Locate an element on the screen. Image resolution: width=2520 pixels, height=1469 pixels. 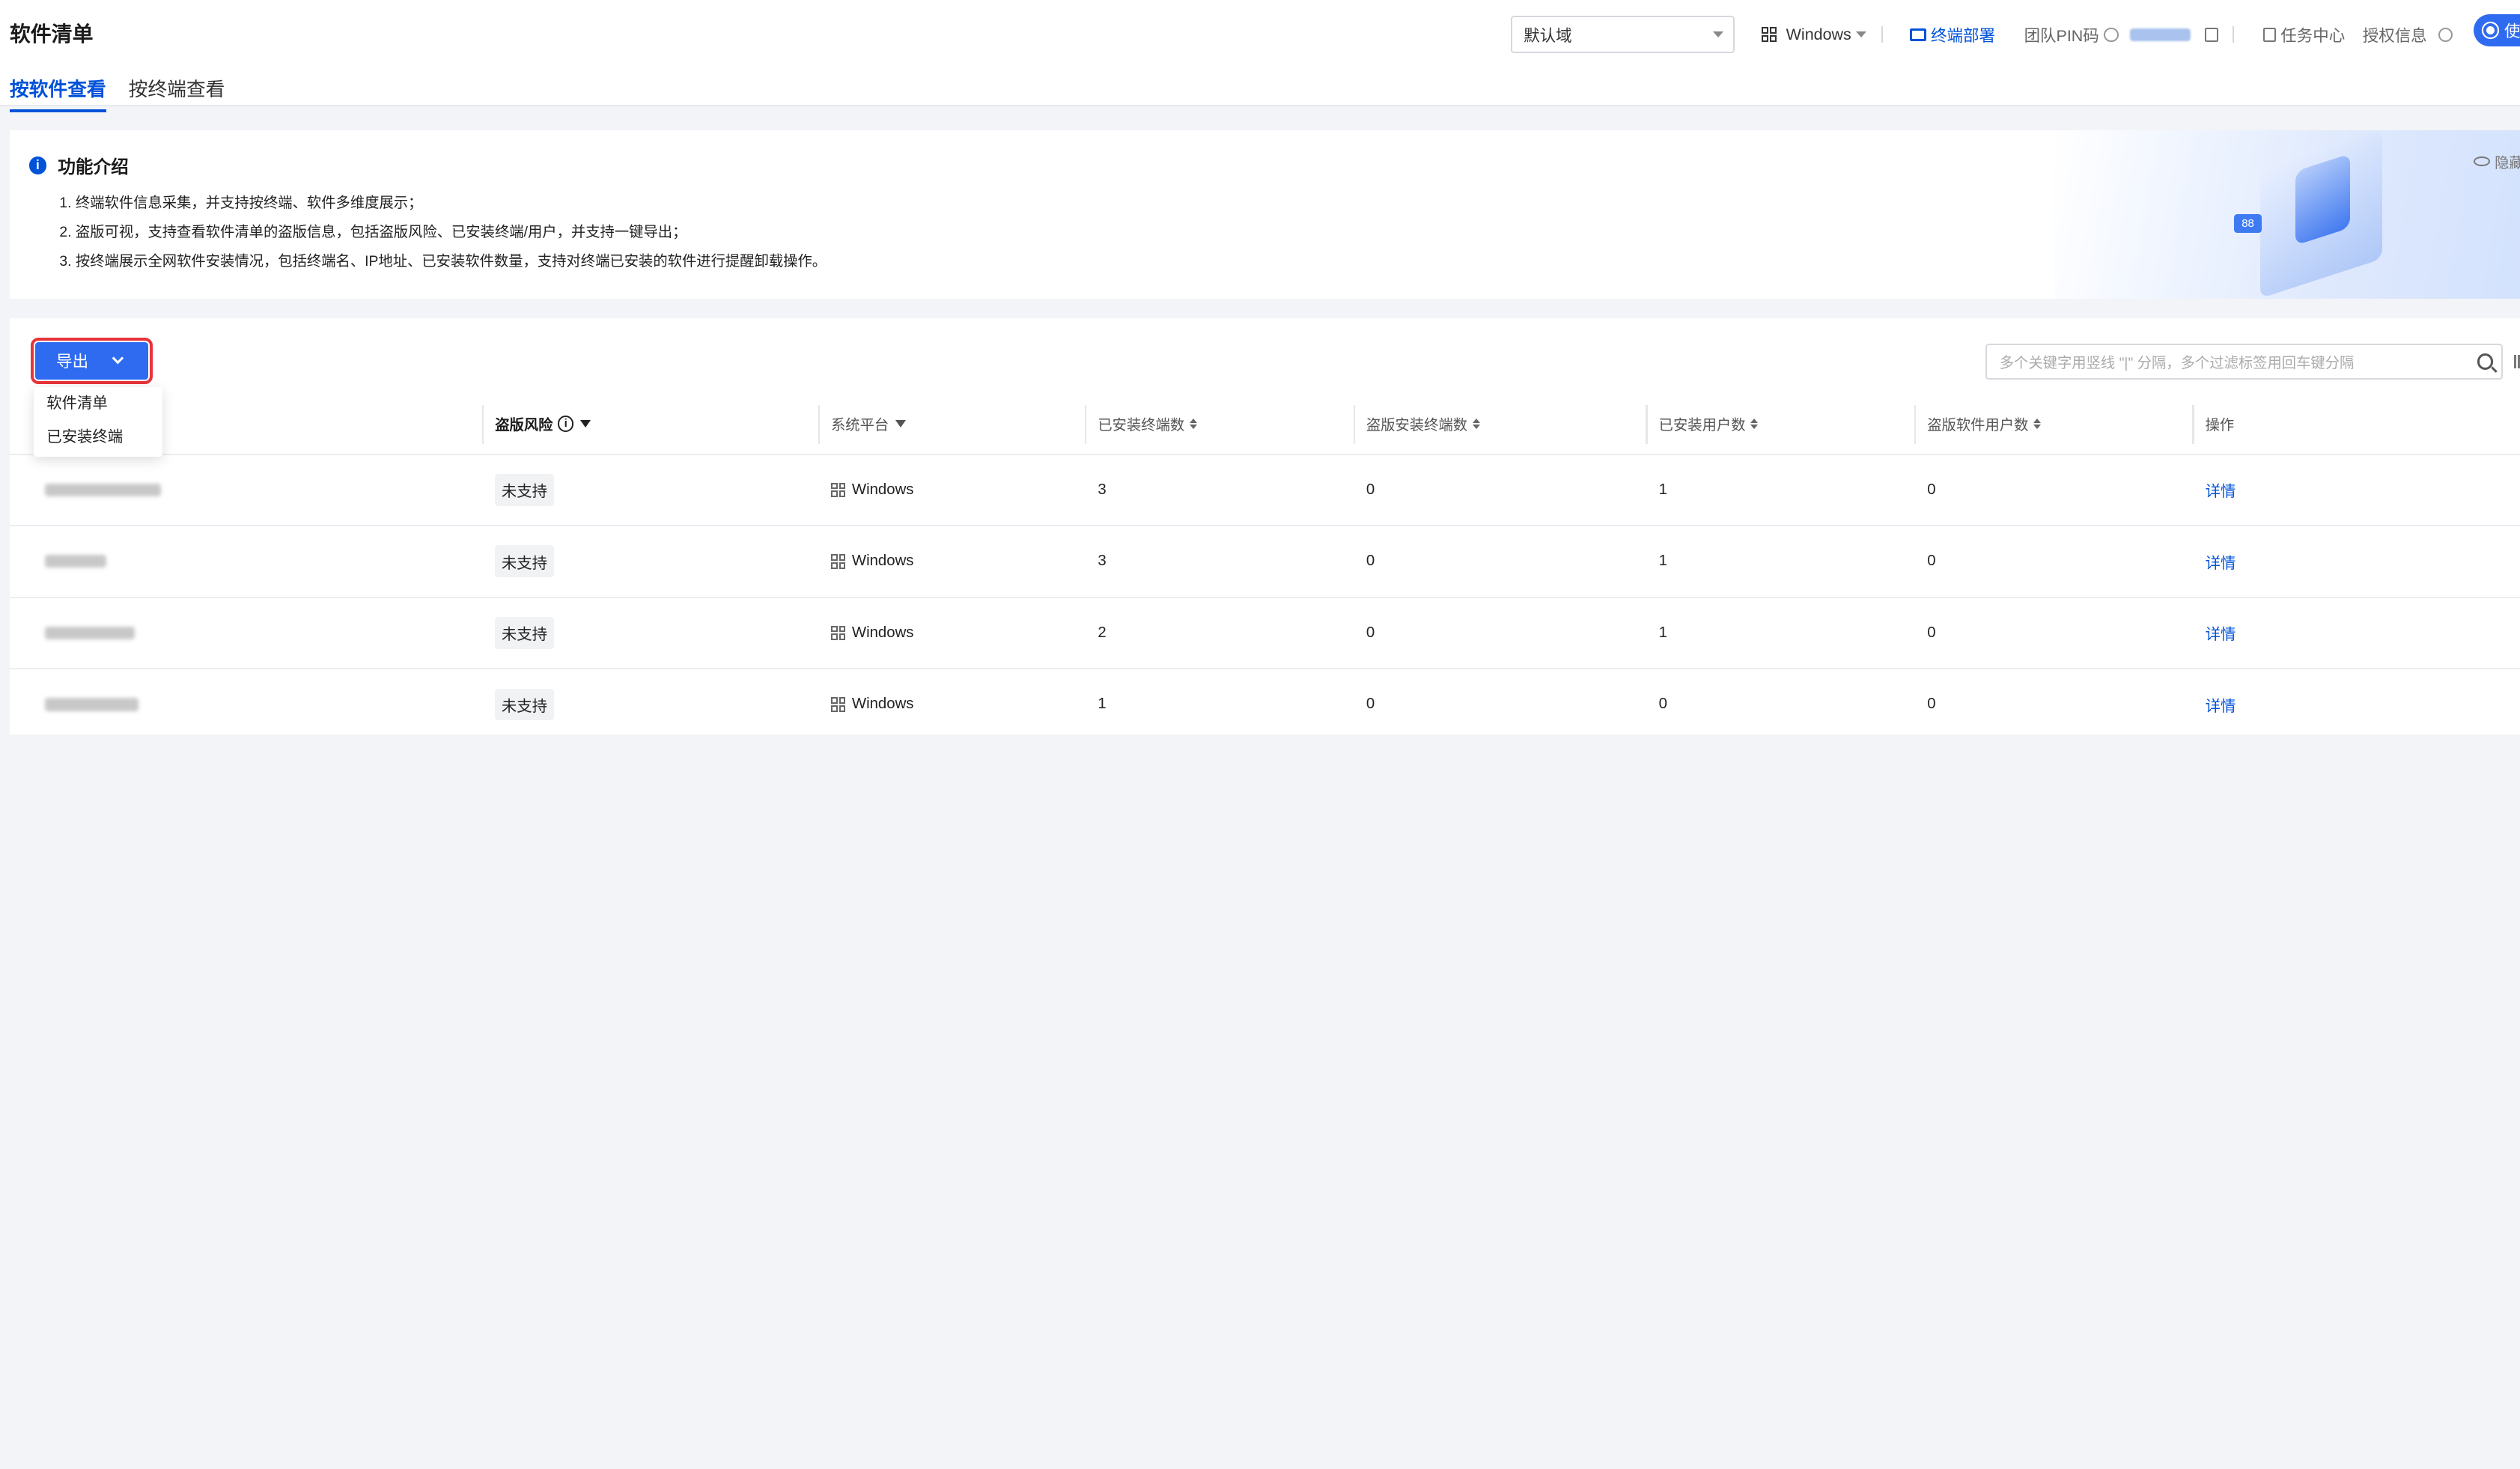
search-input: 多个关键字用竖线 "|" 分隔，多个过滤标签用回车键分隔 is located at coordinates (2244, 362).